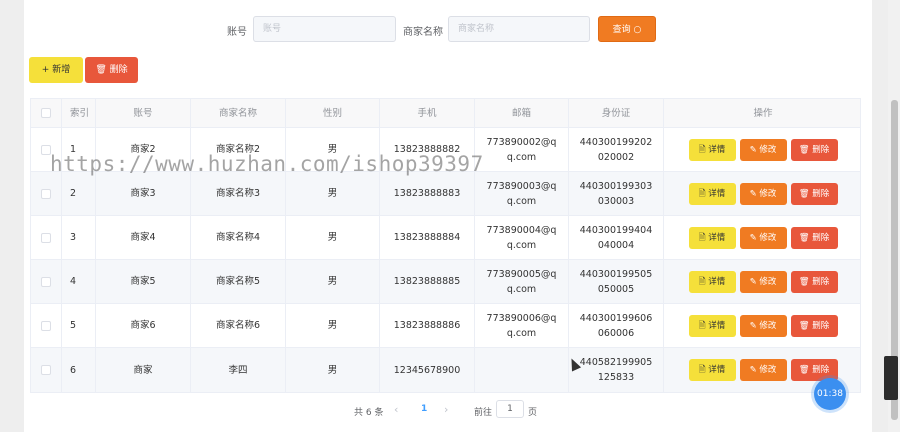  Describe the element at coordinates (830, 394) in the screenshot. I see `timer-badge: 01:38` at that location.